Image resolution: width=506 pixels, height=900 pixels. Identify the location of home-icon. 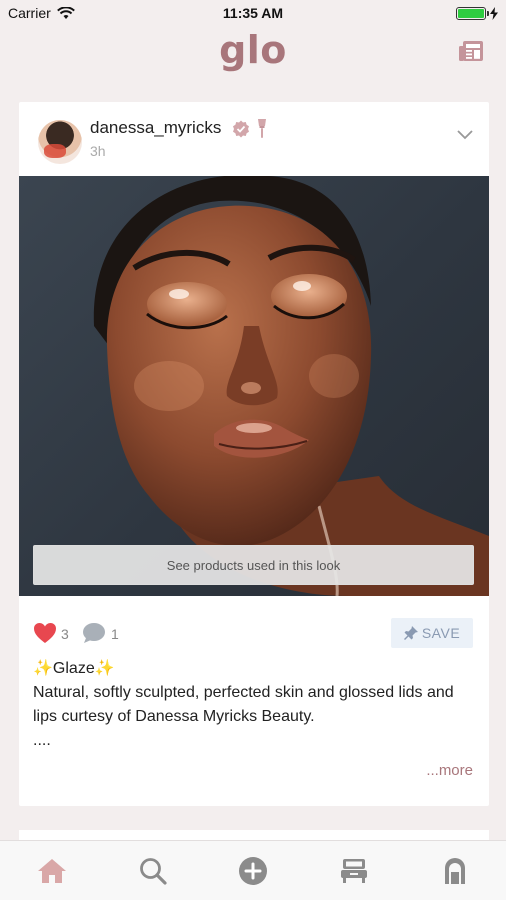
(52, 871).